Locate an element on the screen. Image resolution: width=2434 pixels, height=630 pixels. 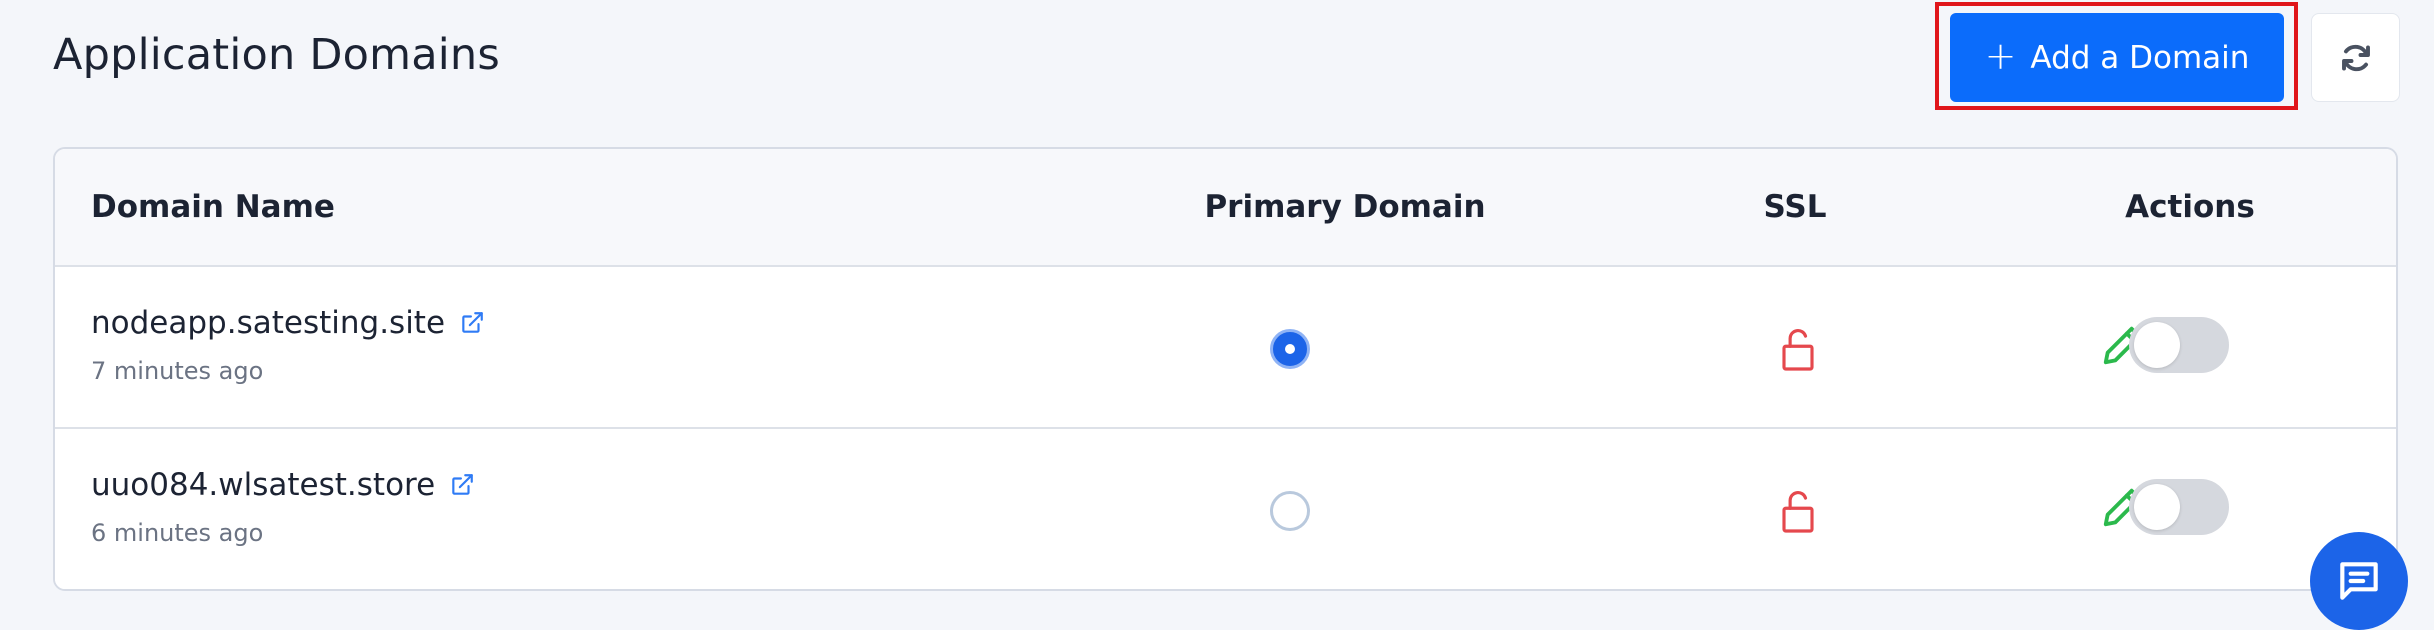
refresh-icon is located at coordinates (2355, 57).